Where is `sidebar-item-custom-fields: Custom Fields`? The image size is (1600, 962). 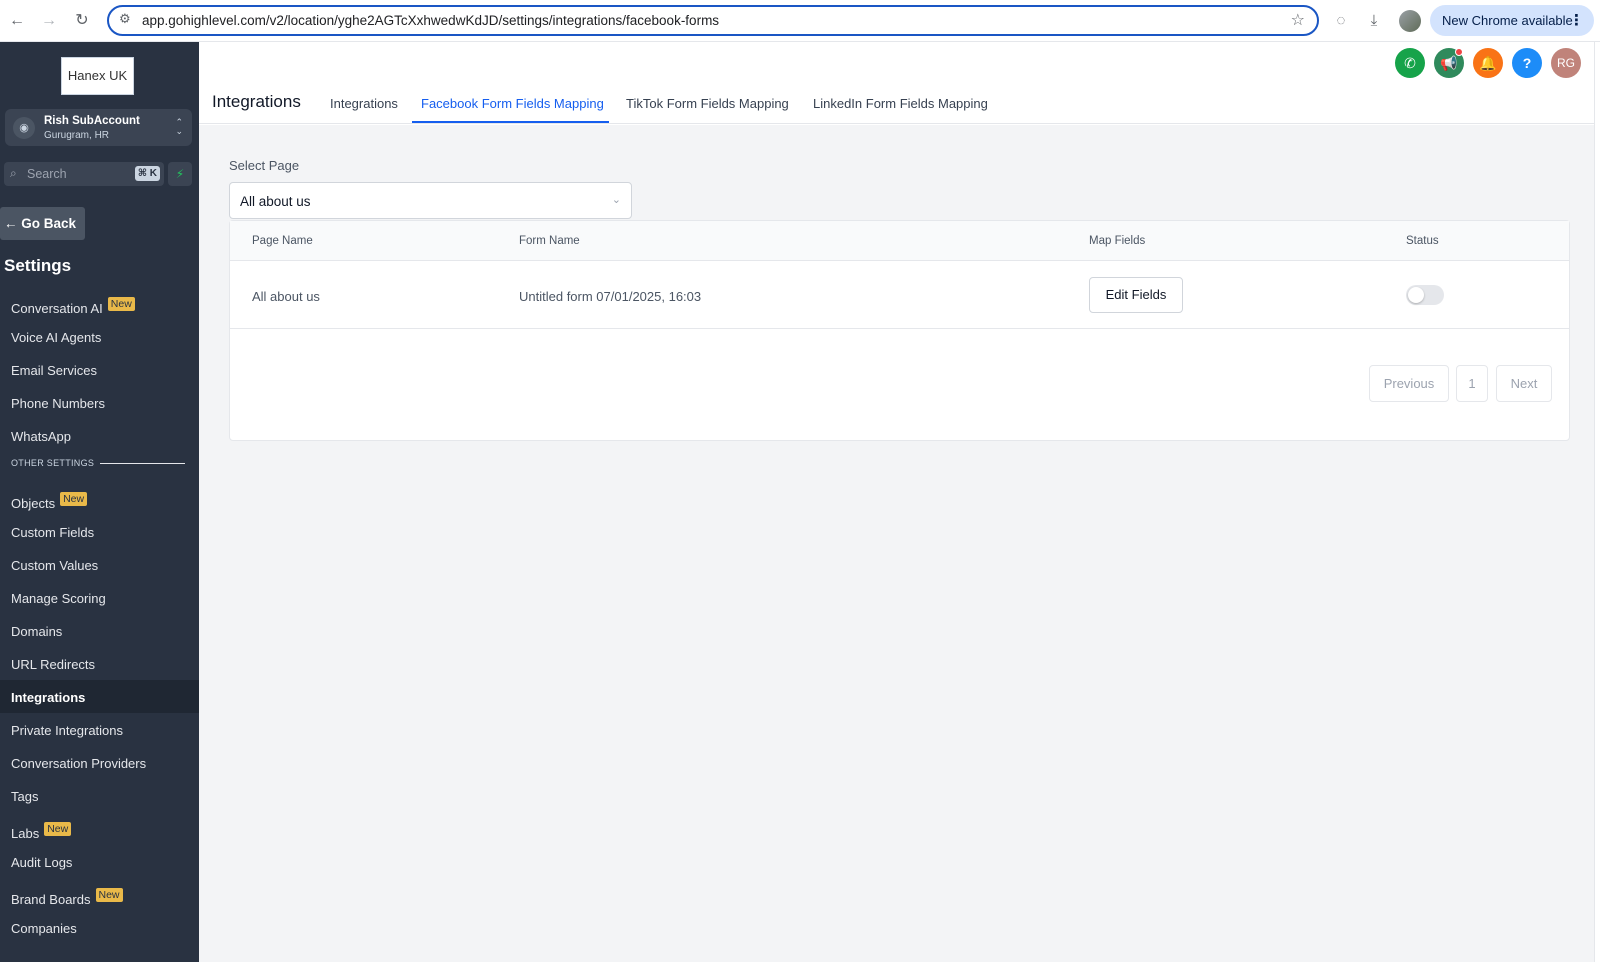
sidebar-item-custom-fields: Custom Fields is located at coordinates (99, 531).